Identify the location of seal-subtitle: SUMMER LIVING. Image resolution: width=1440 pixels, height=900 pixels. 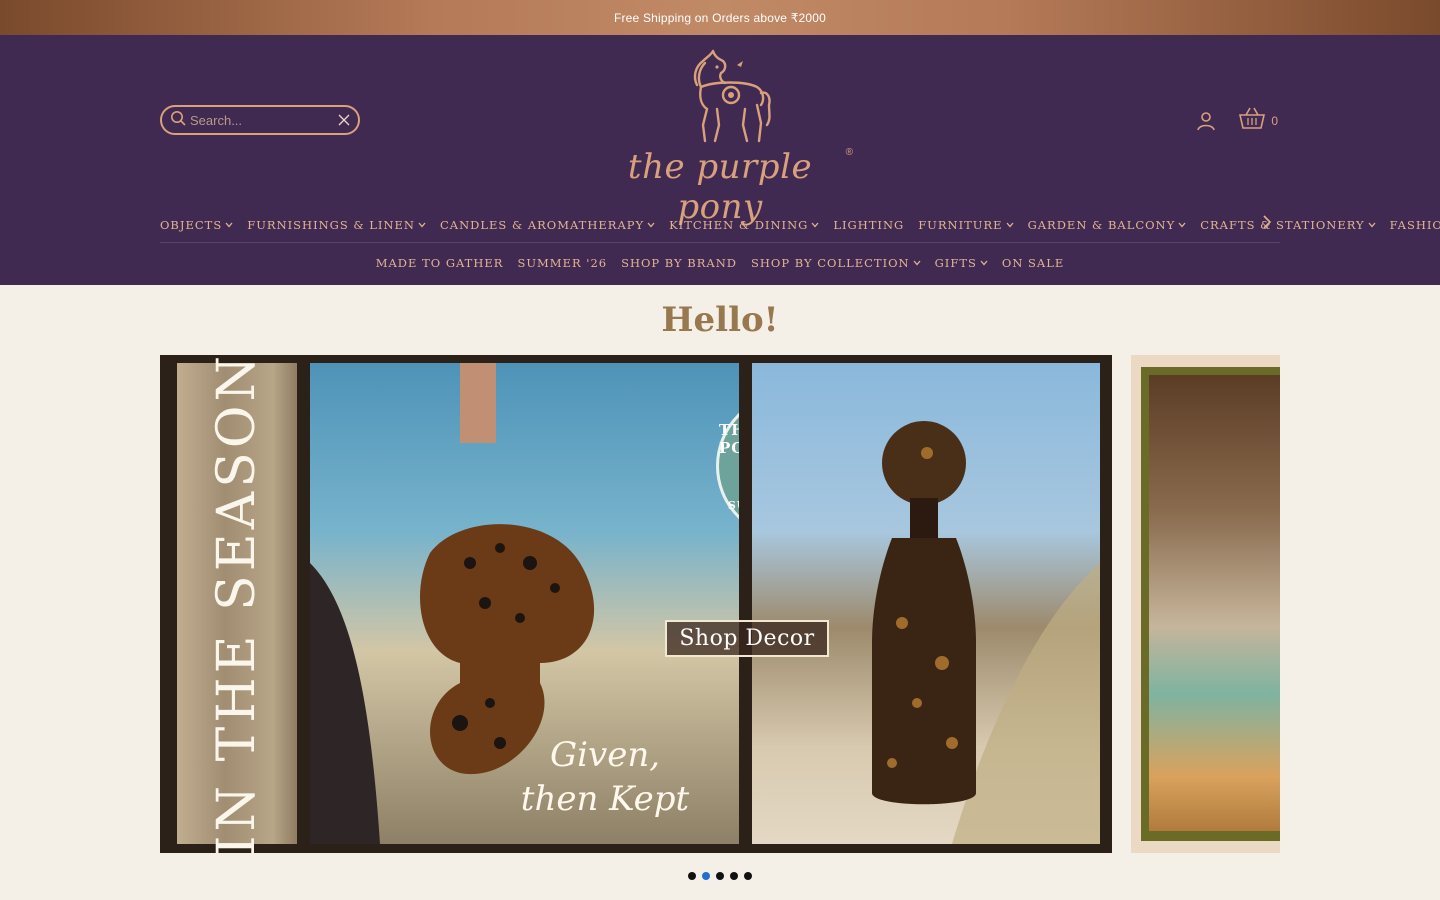
(733, 505).